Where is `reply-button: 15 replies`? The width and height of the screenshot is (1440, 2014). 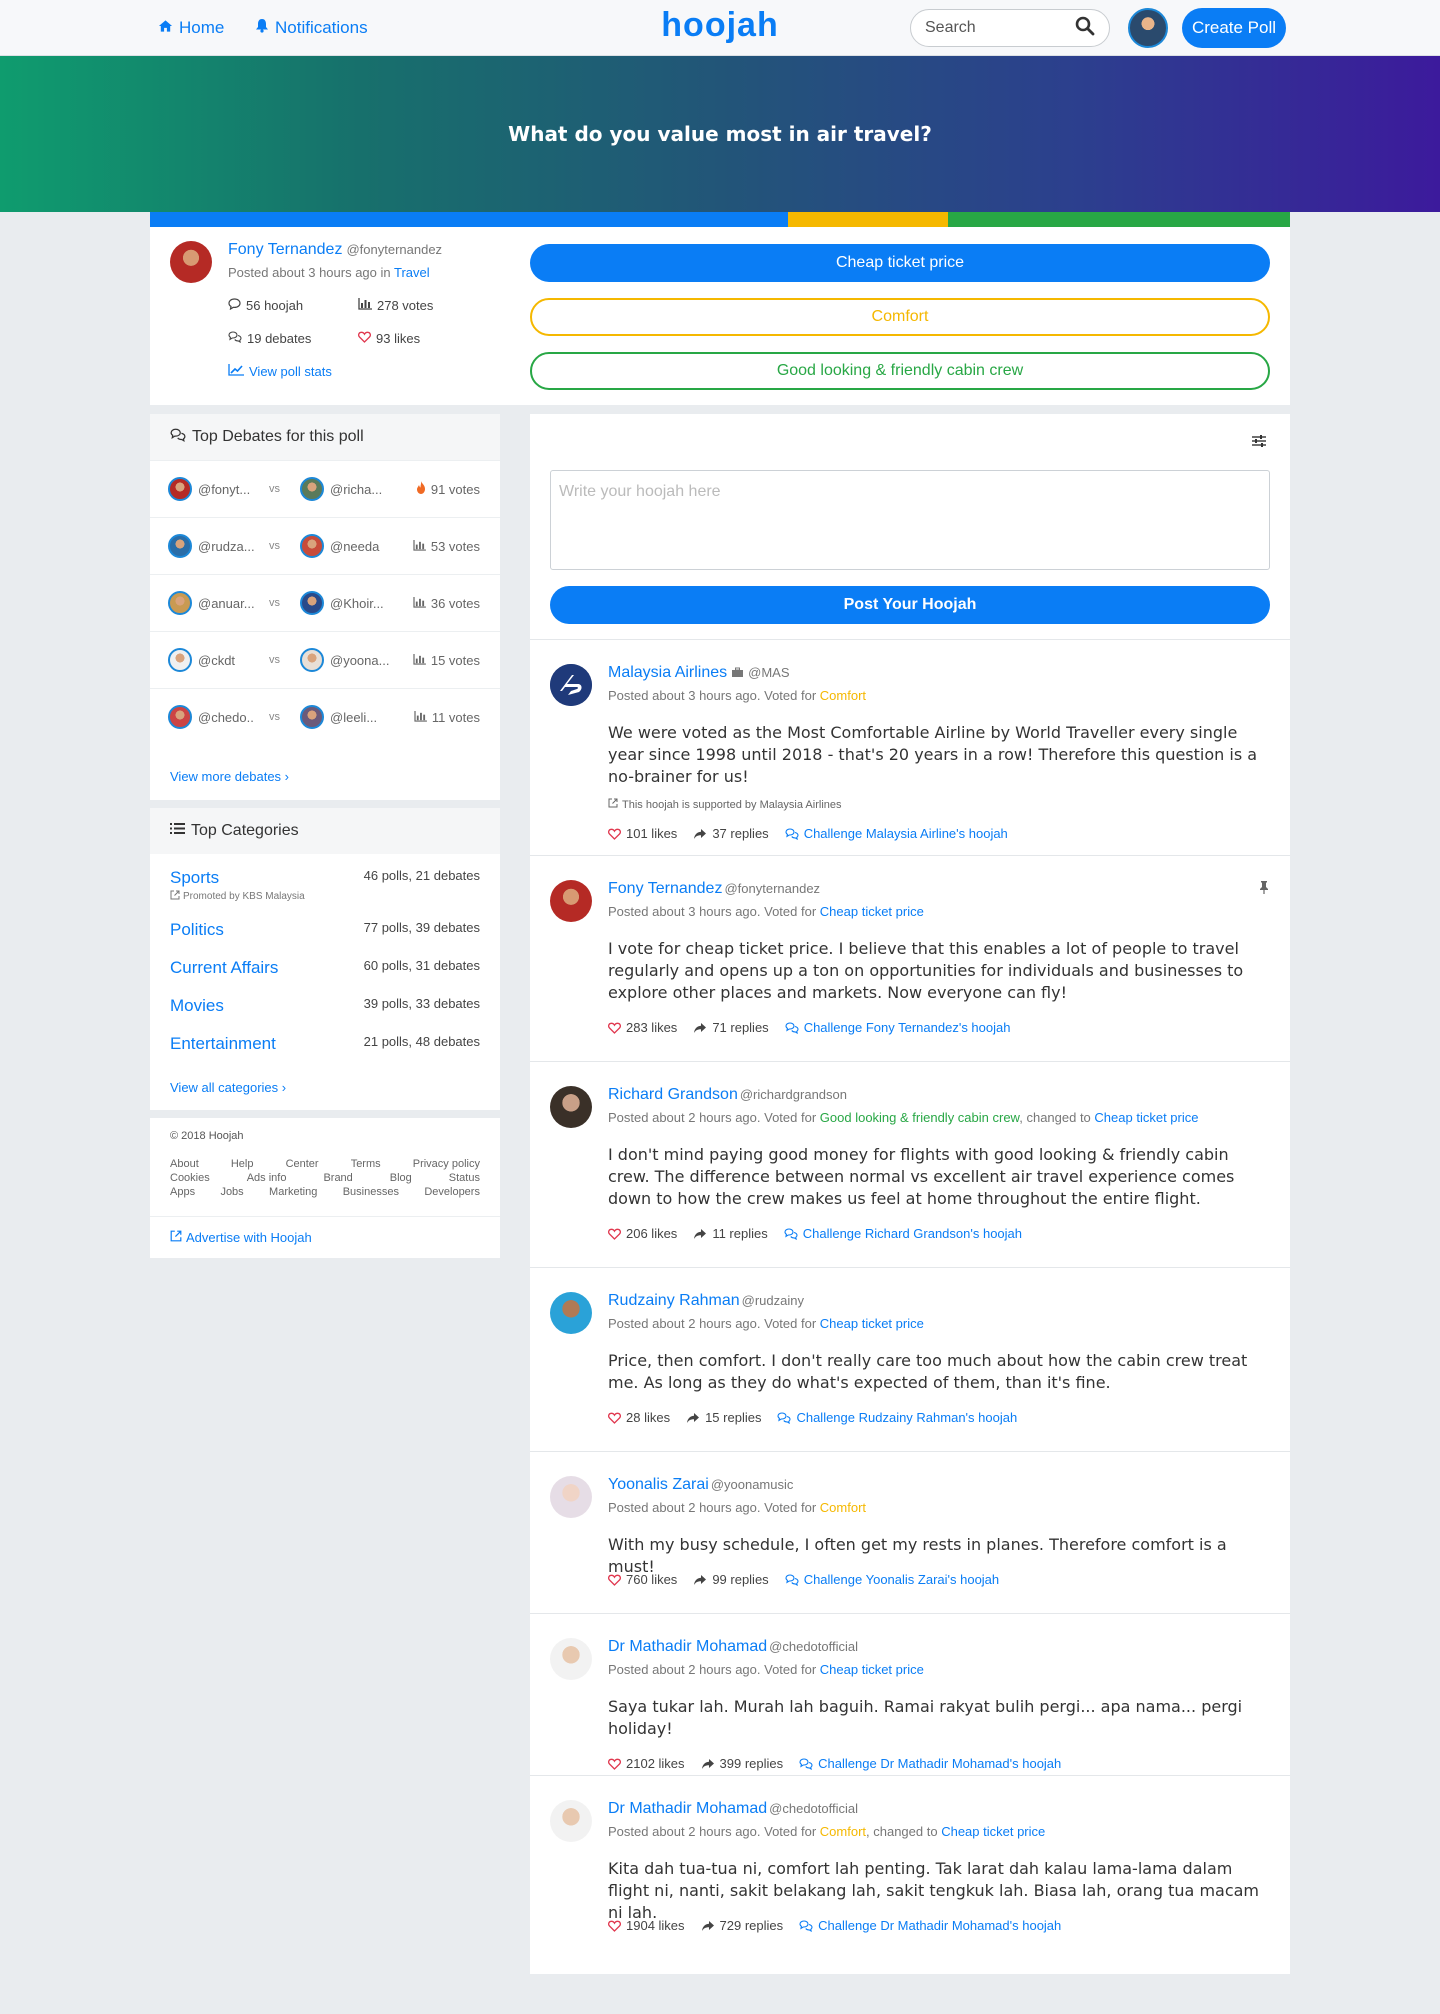 reply-button: 15 replies is located at coordinates (723, 1417).